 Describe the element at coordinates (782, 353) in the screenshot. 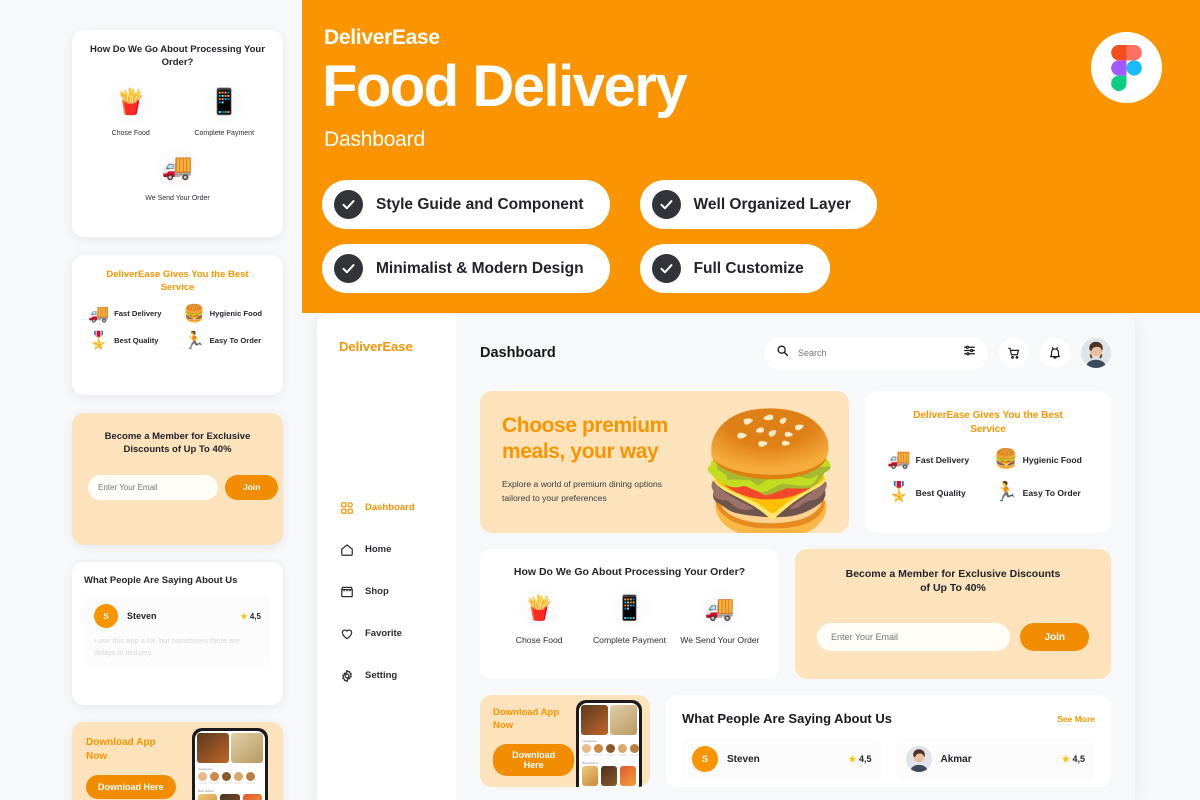

I see `search-icon` at that location.